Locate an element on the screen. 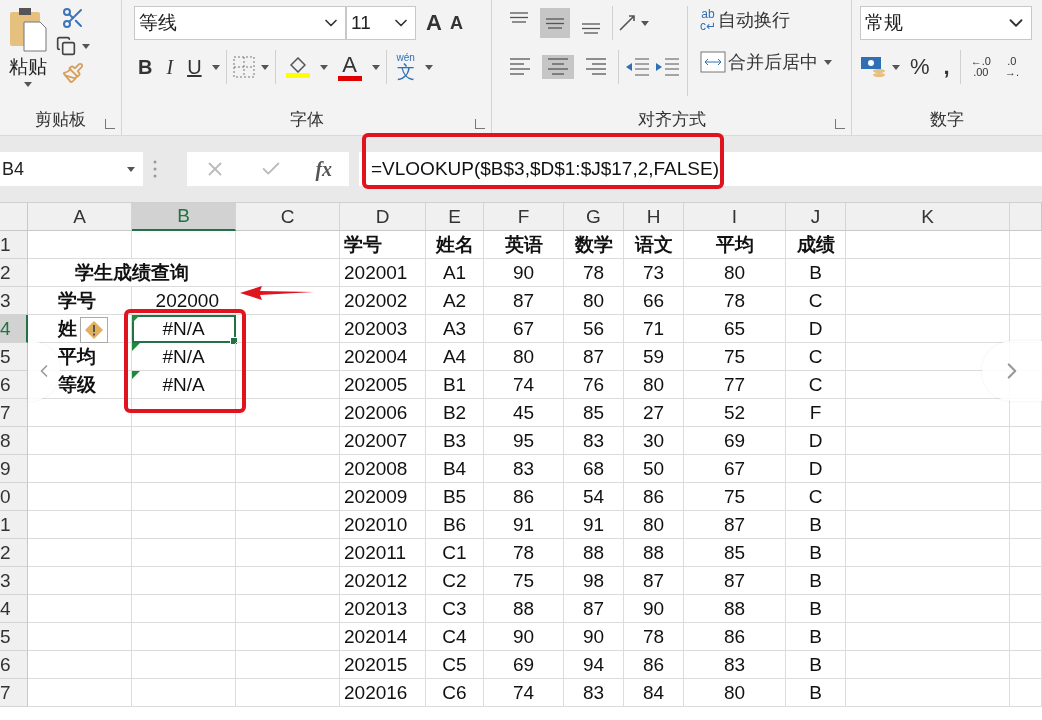 This screenshot has width=1042, height=720. name-box: B4 is located at coordinates (71, 169).